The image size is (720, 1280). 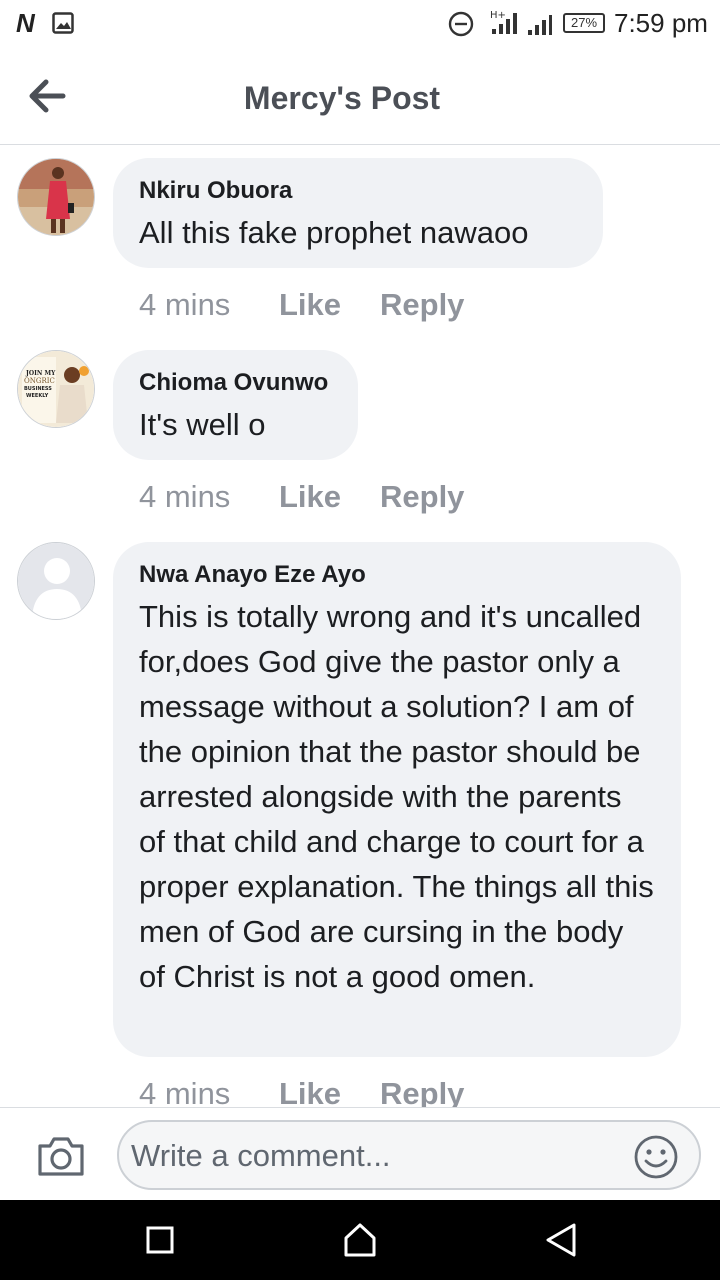 I want to click on default-profile-icon, so click(x=56, y=581).